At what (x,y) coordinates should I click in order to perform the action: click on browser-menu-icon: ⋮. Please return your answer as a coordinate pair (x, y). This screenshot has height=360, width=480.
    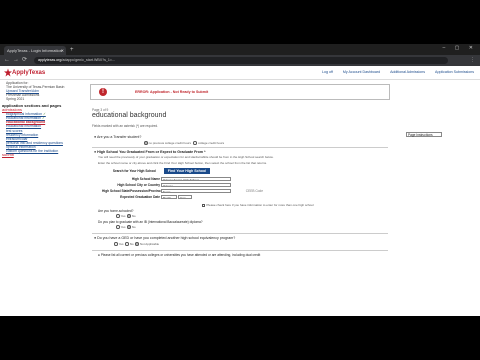
    Looking at the image, I should click on (472, 60).